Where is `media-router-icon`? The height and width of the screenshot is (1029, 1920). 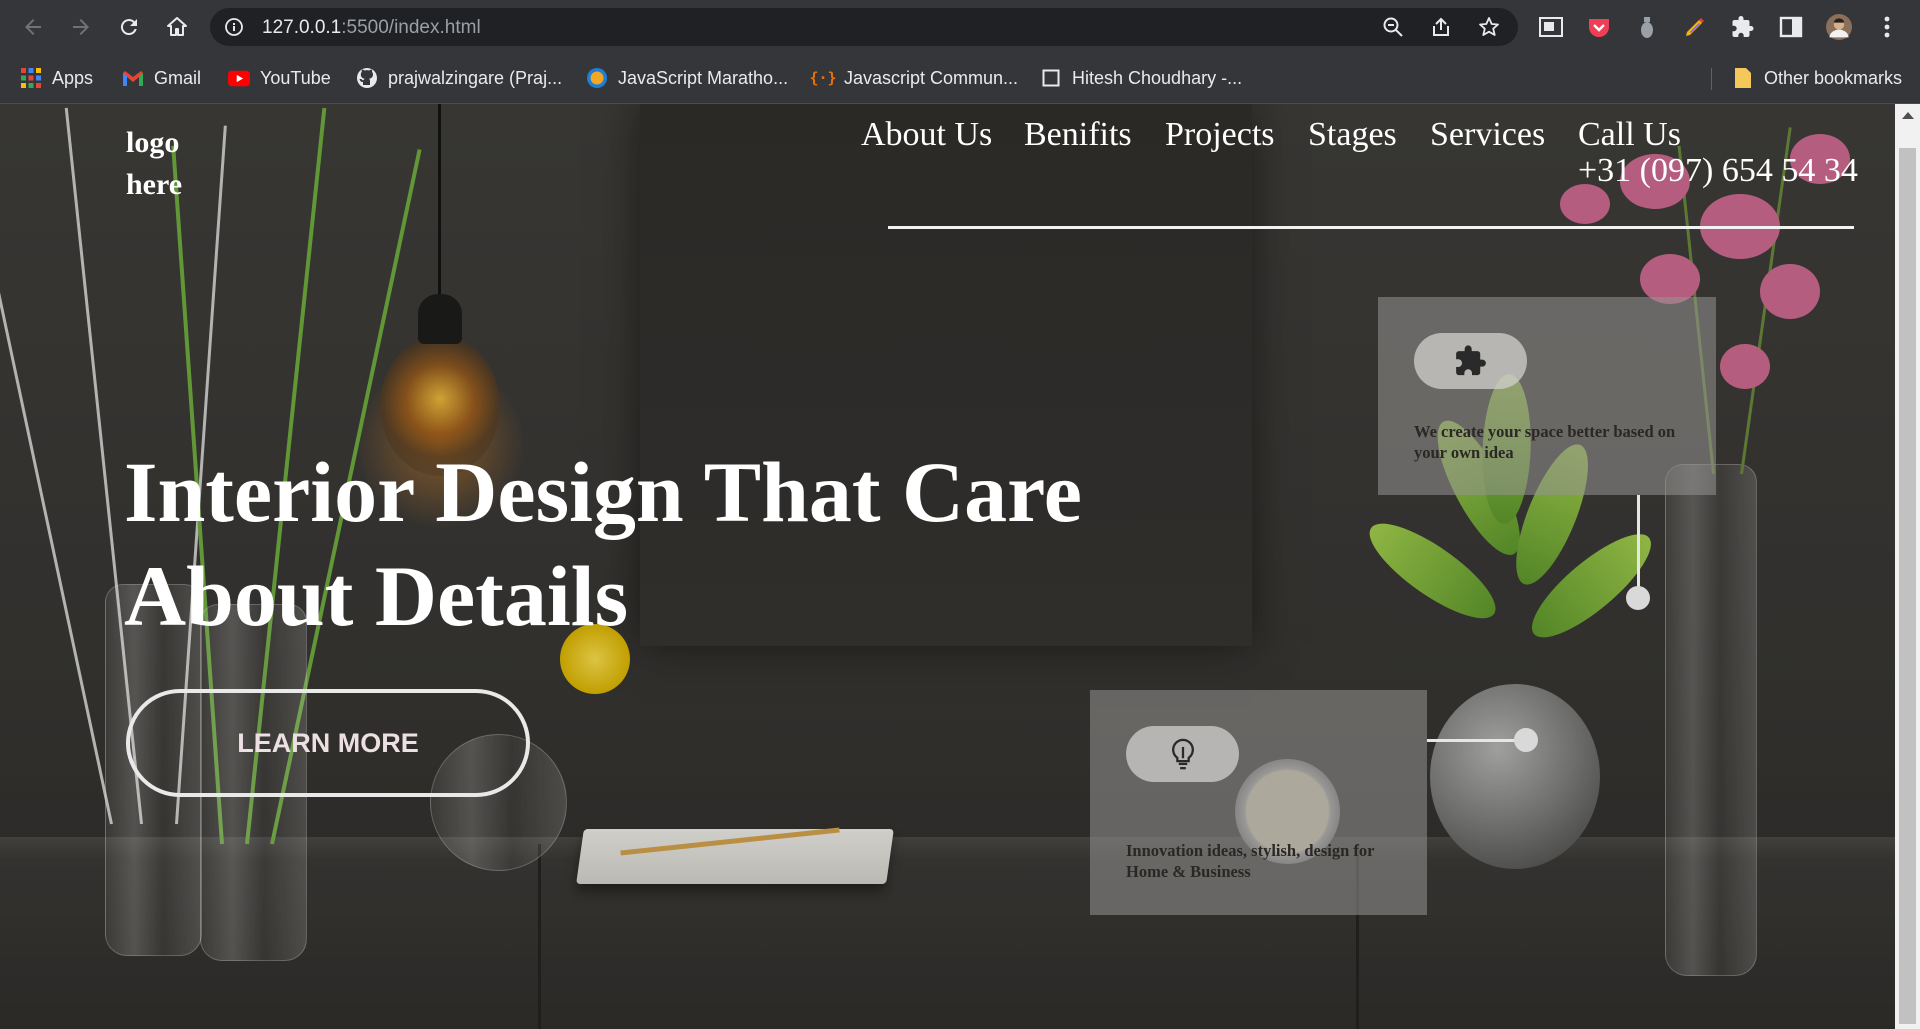
media-router-icon is located at coordinates (1551, 27).